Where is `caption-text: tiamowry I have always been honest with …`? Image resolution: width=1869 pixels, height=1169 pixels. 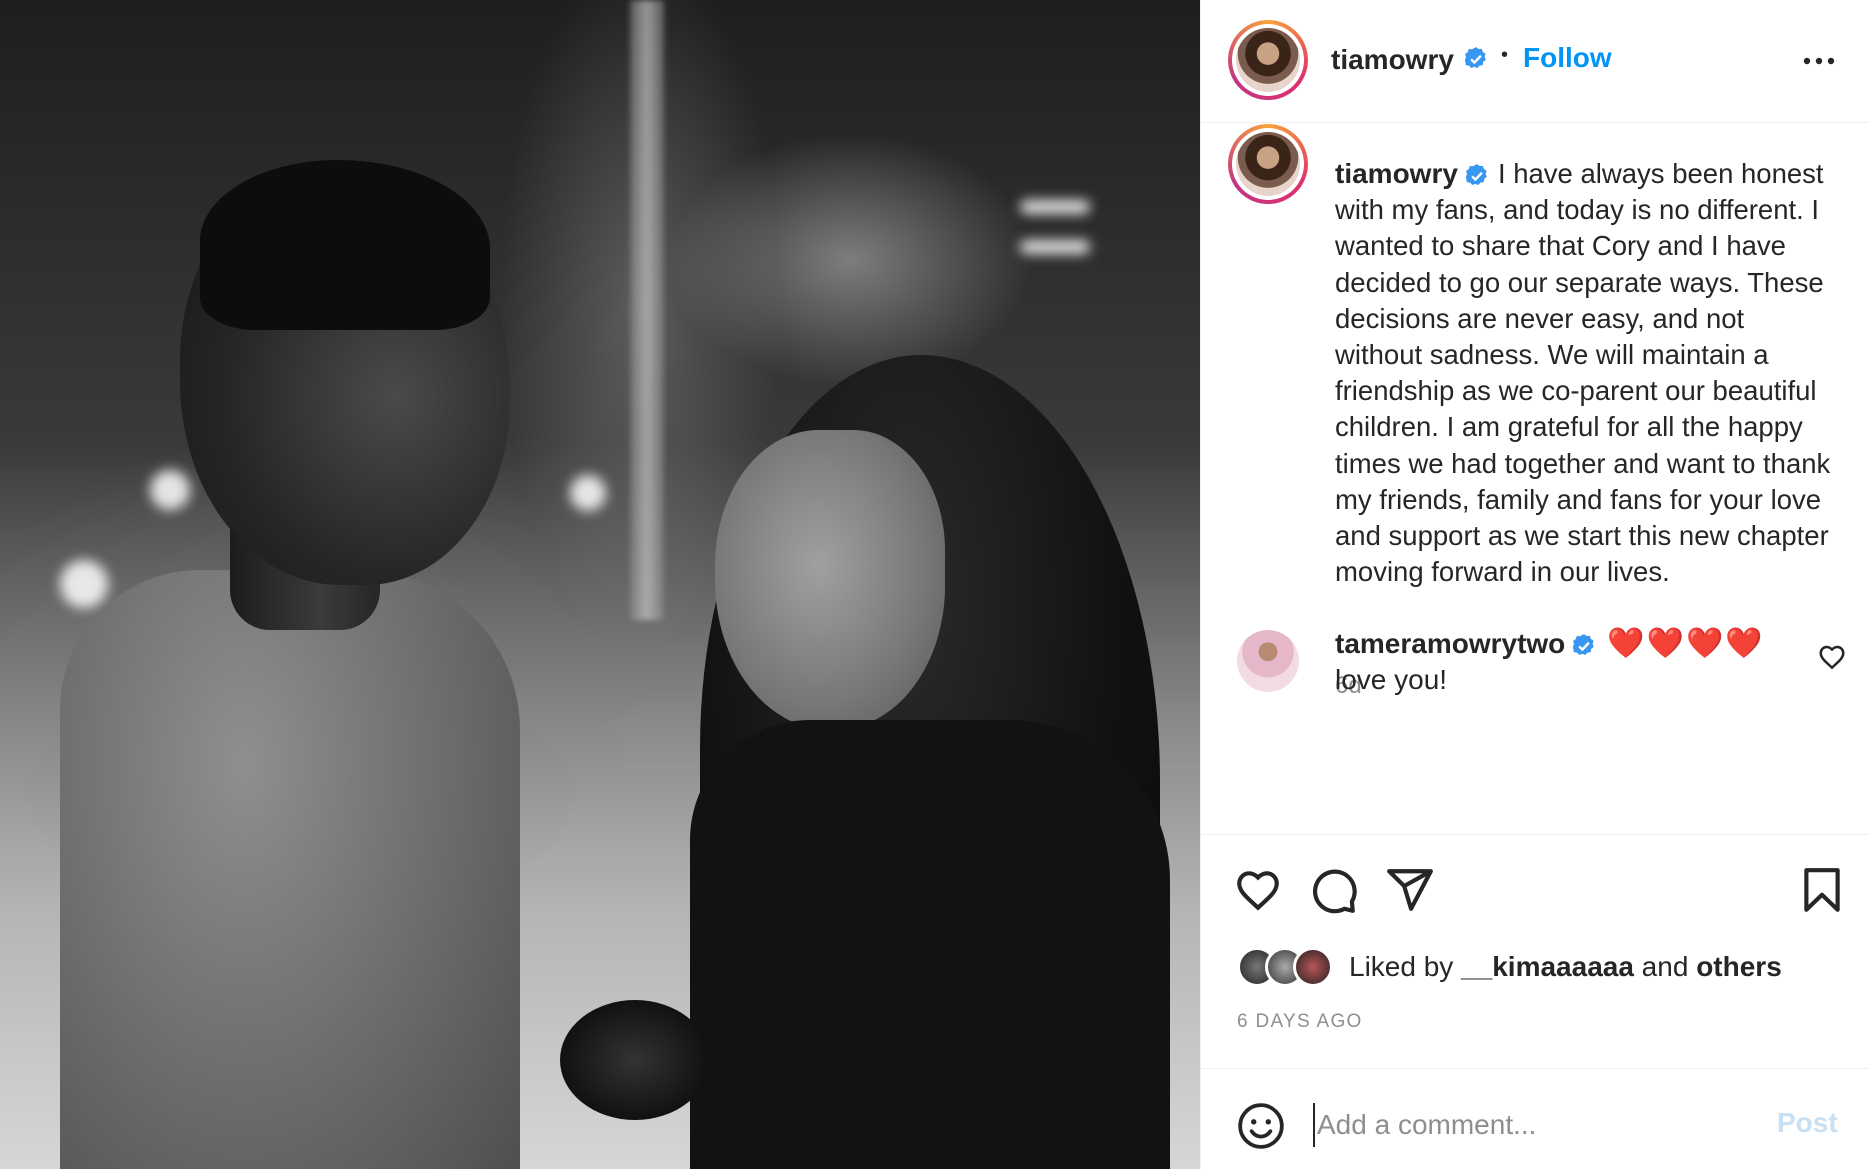 caption-text: tiamowry I have always been honest with … is located at coordinates (1585, 373).